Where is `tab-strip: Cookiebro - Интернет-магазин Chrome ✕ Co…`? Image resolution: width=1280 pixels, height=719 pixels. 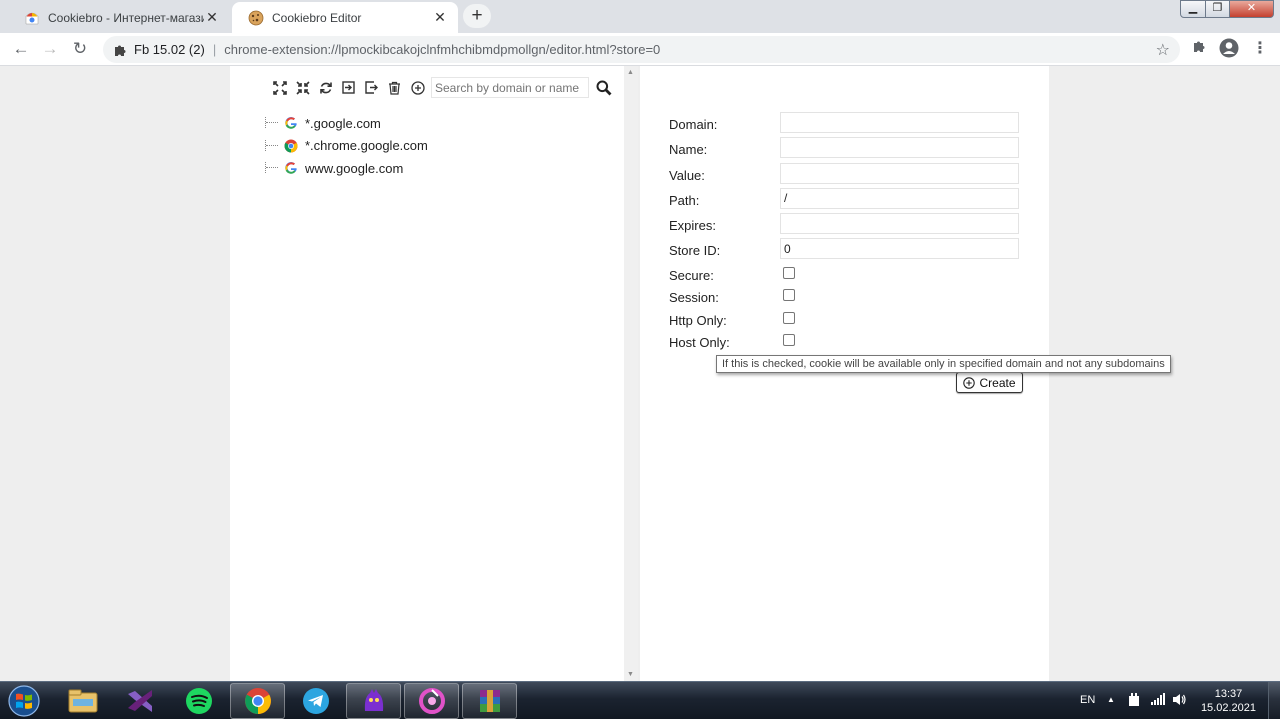 tab-strip: Cookiebro - Интернет-магазин Chrome ✕ Co… is located at coordinates (640, 16).